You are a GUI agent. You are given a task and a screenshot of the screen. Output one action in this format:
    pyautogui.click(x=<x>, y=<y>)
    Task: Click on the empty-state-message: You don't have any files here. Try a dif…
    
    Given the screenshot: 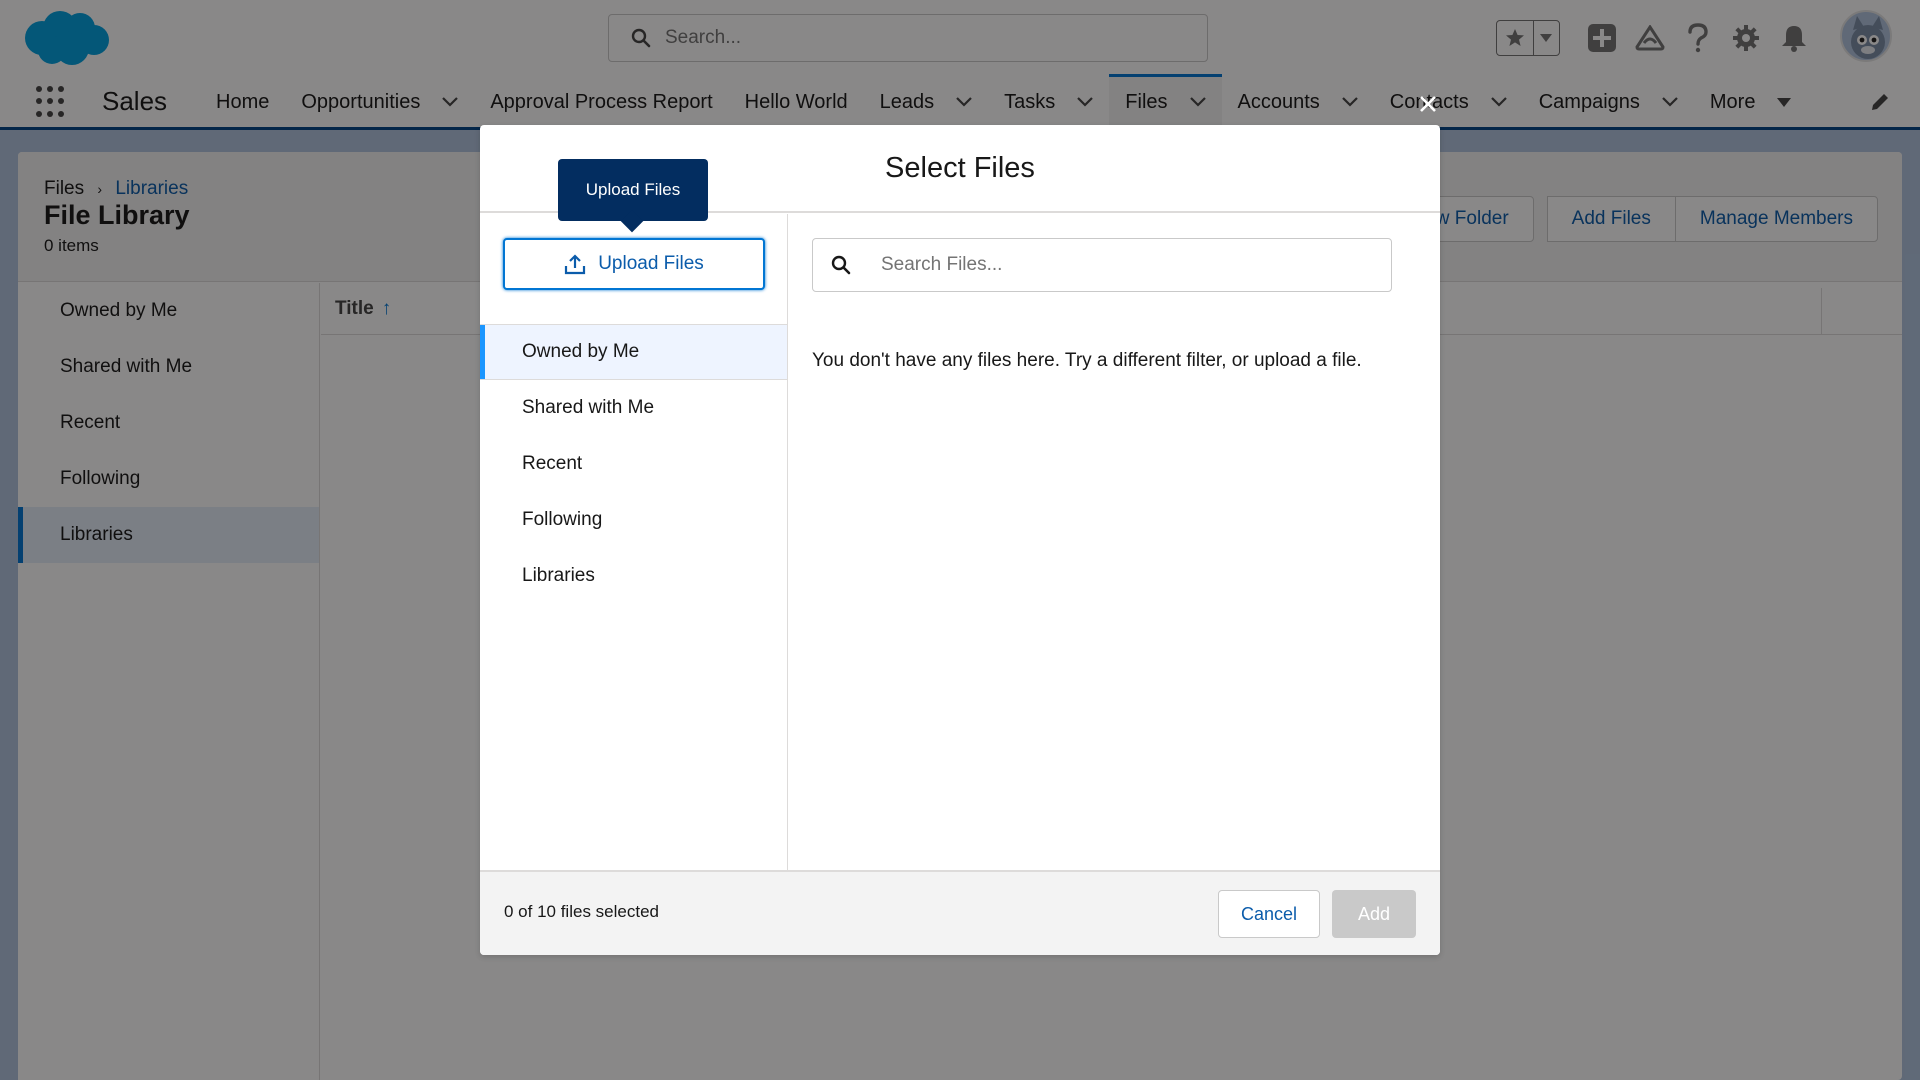 What is the action you would take?
    pyautogui.click(x=1087, y=360)
    